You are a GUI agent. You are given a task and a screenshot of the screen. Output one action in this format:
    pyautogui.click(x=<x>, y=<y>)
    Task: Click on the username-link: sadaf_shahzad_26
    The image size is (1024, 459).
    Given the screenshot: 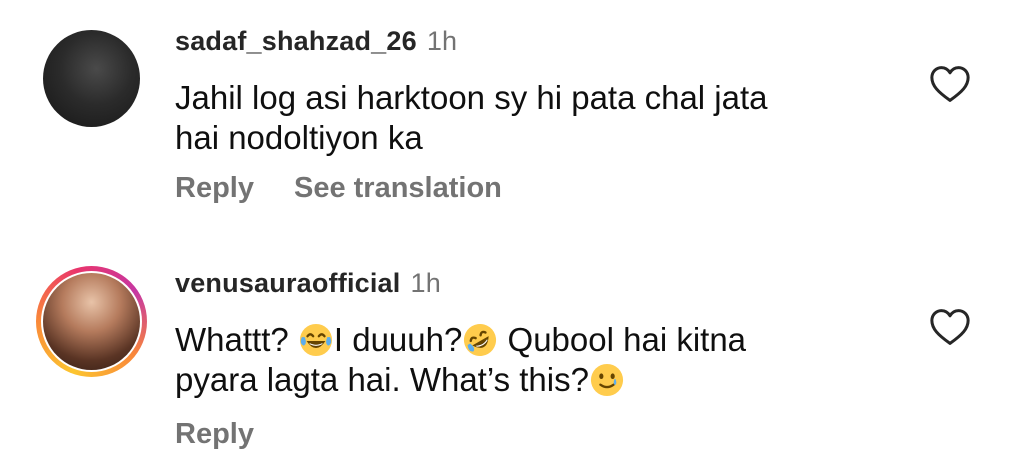 What is the action you would take?
    pyautogui.click(x=296, y=41)
    